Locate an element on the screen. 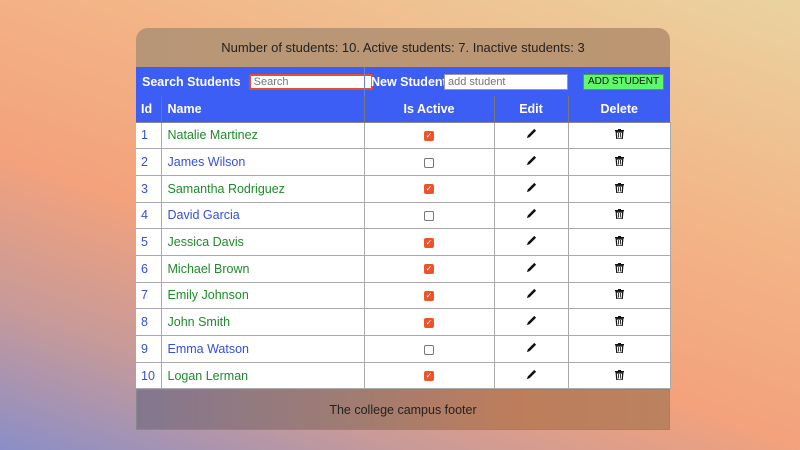 This screenshot has width=800, height=450. table-row: 2 James Wilson is located at coordinates (403, 162).